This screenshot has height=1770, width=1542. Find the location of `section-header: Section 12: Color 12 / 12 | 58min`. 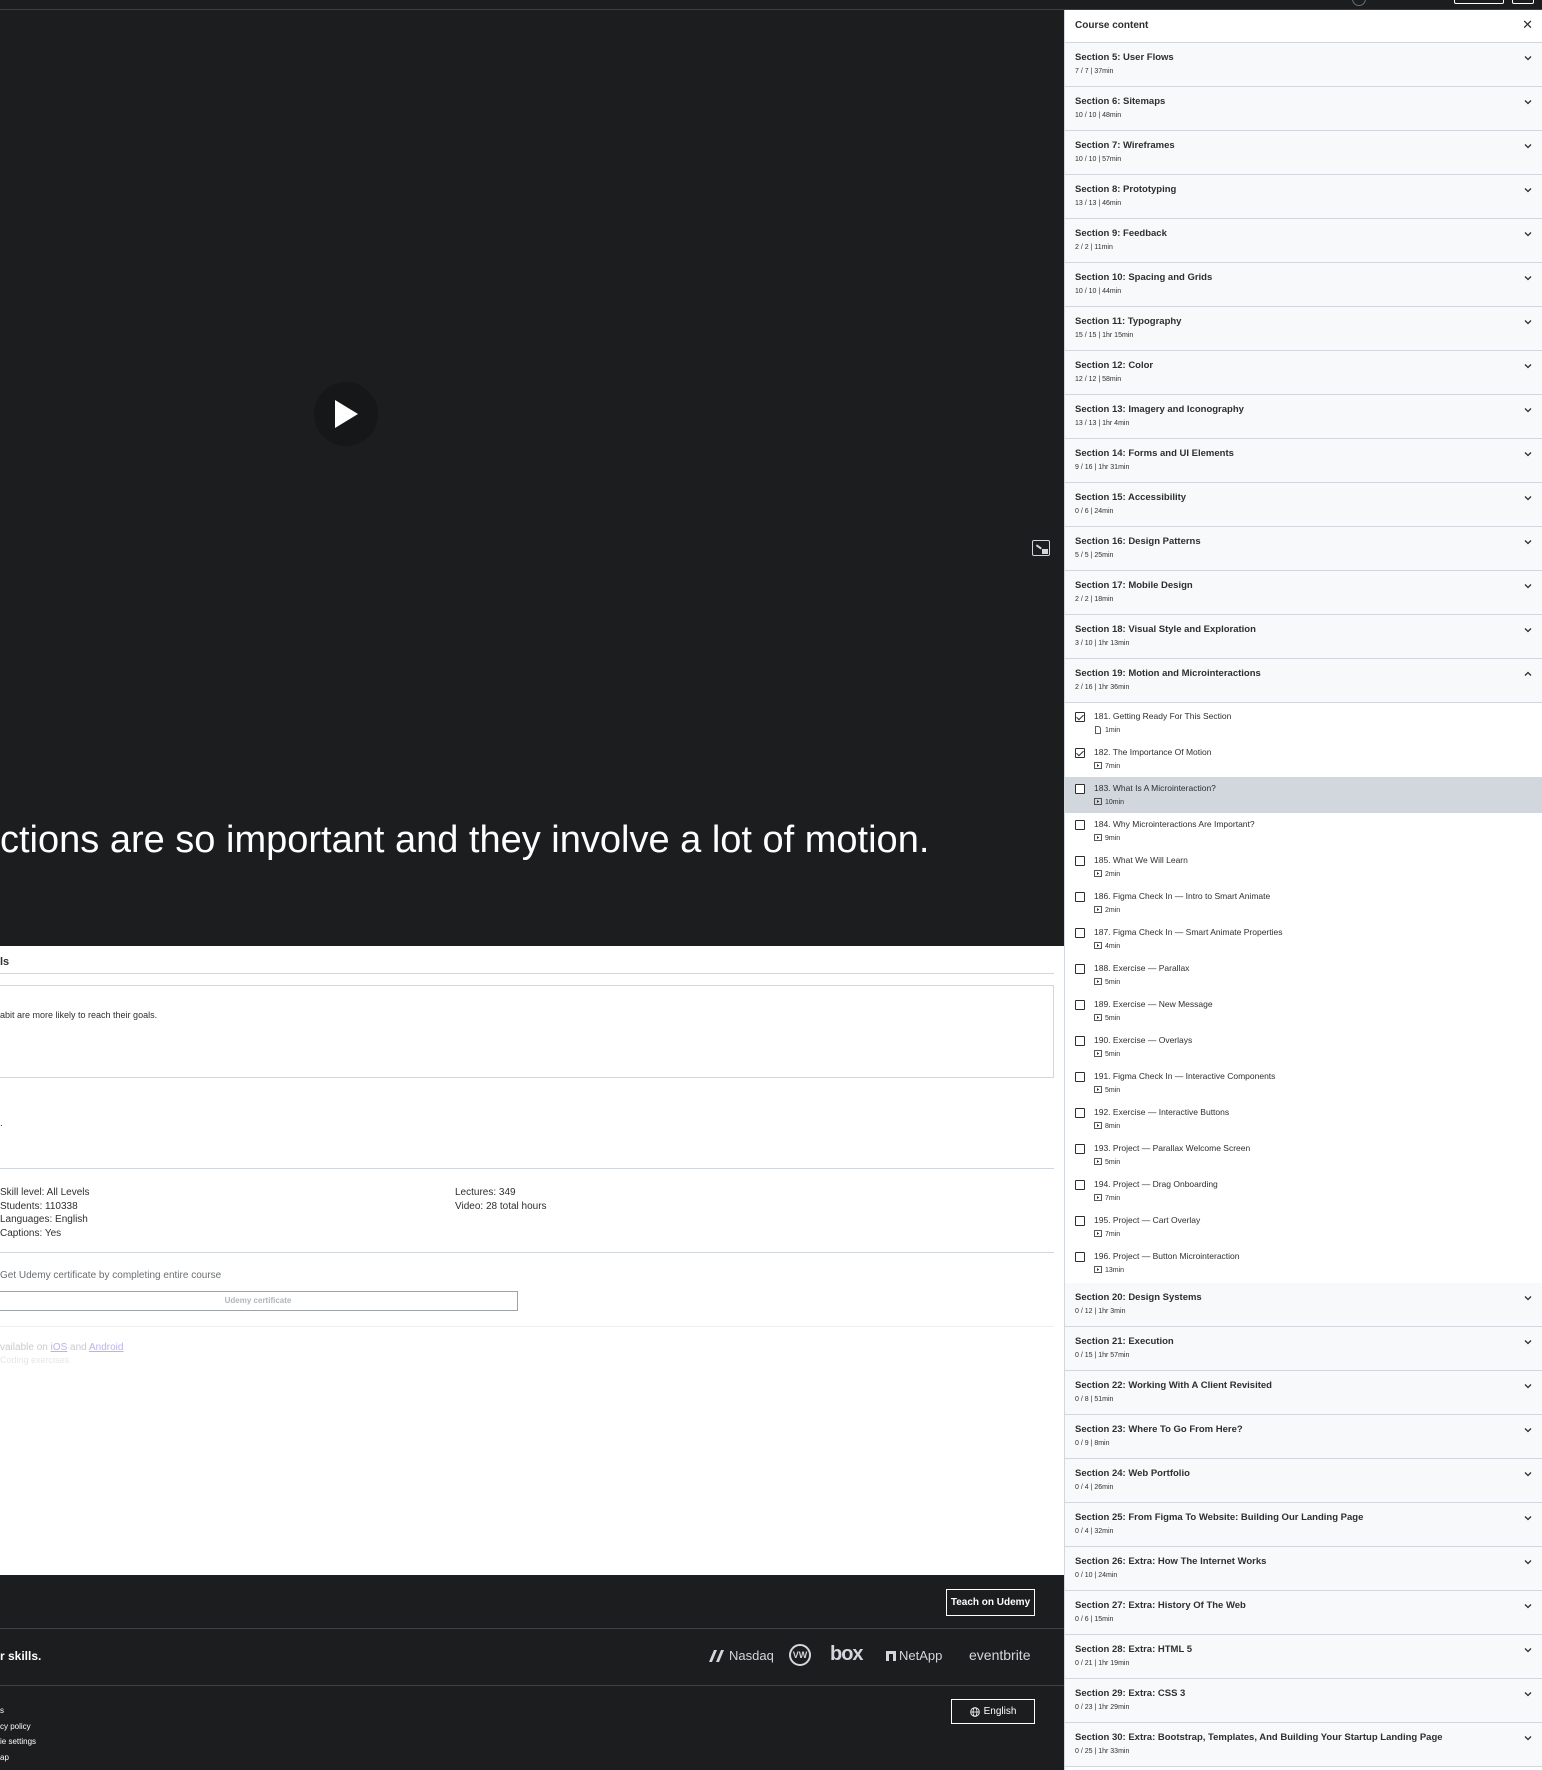

section-header: Section 12: Color 12 / 12 | 58min is located at coordinates (1303, 373).